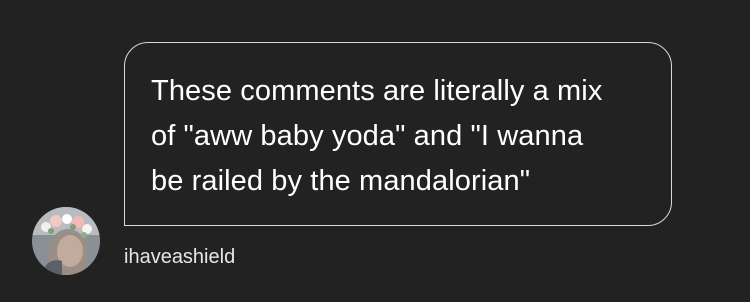 Image resolution: width=750 pixels, height=302 pixels. Describe the element at coordinates (179, 257) in the screenshot. I see `username: ihaveashield` at that location.